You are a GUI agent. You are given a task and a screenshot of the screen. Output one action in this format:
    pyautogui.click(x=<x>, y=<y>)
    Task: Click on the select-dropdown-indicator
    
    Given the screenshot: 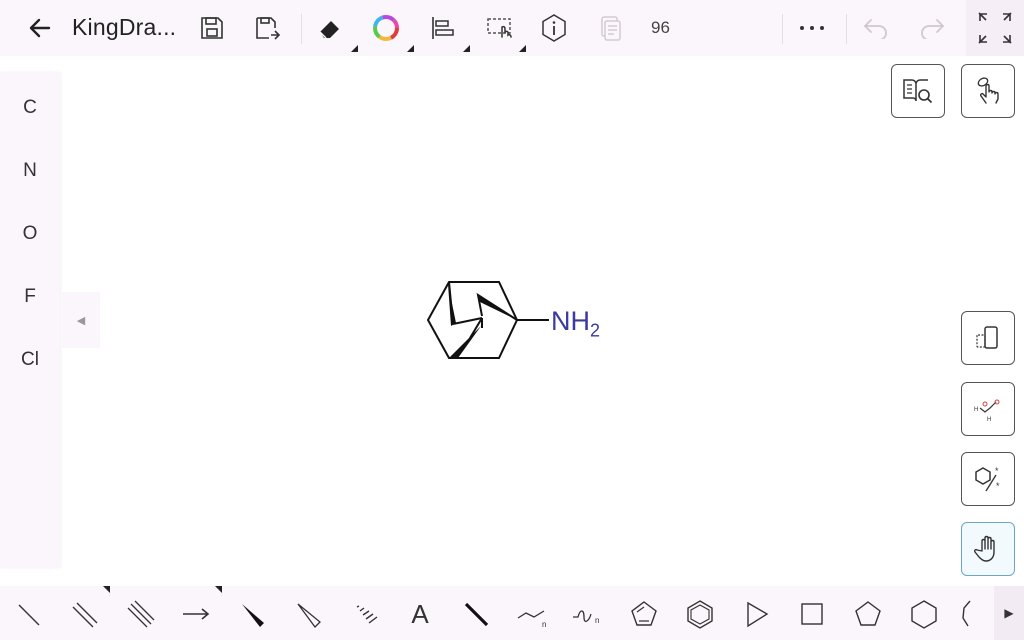 What is the action you would take?
    pyautogui.click(x=522, y=48)
    